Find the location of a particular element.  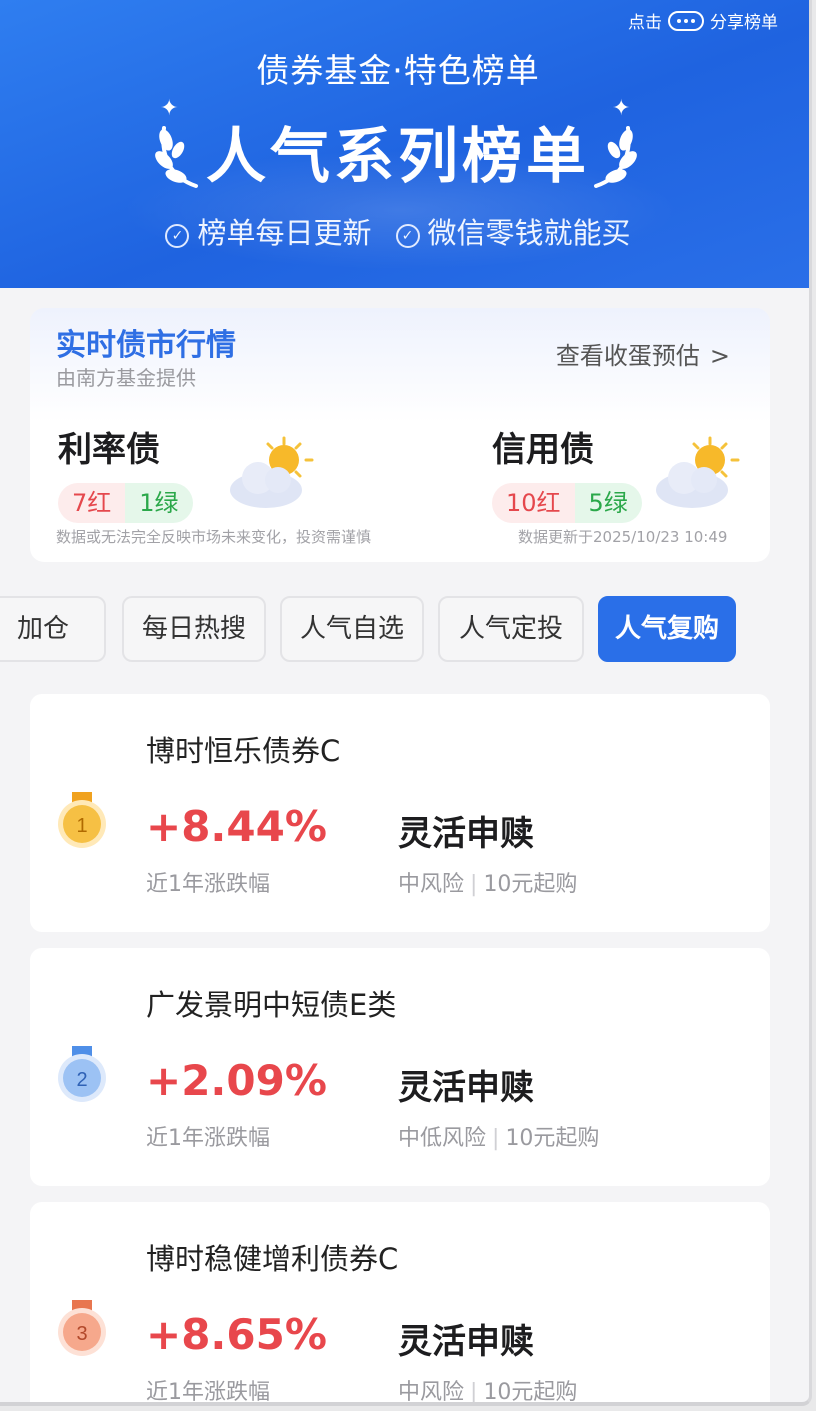

fund-meta: 中低风险 | 10元起购 is located at coordinates (498, 1136).